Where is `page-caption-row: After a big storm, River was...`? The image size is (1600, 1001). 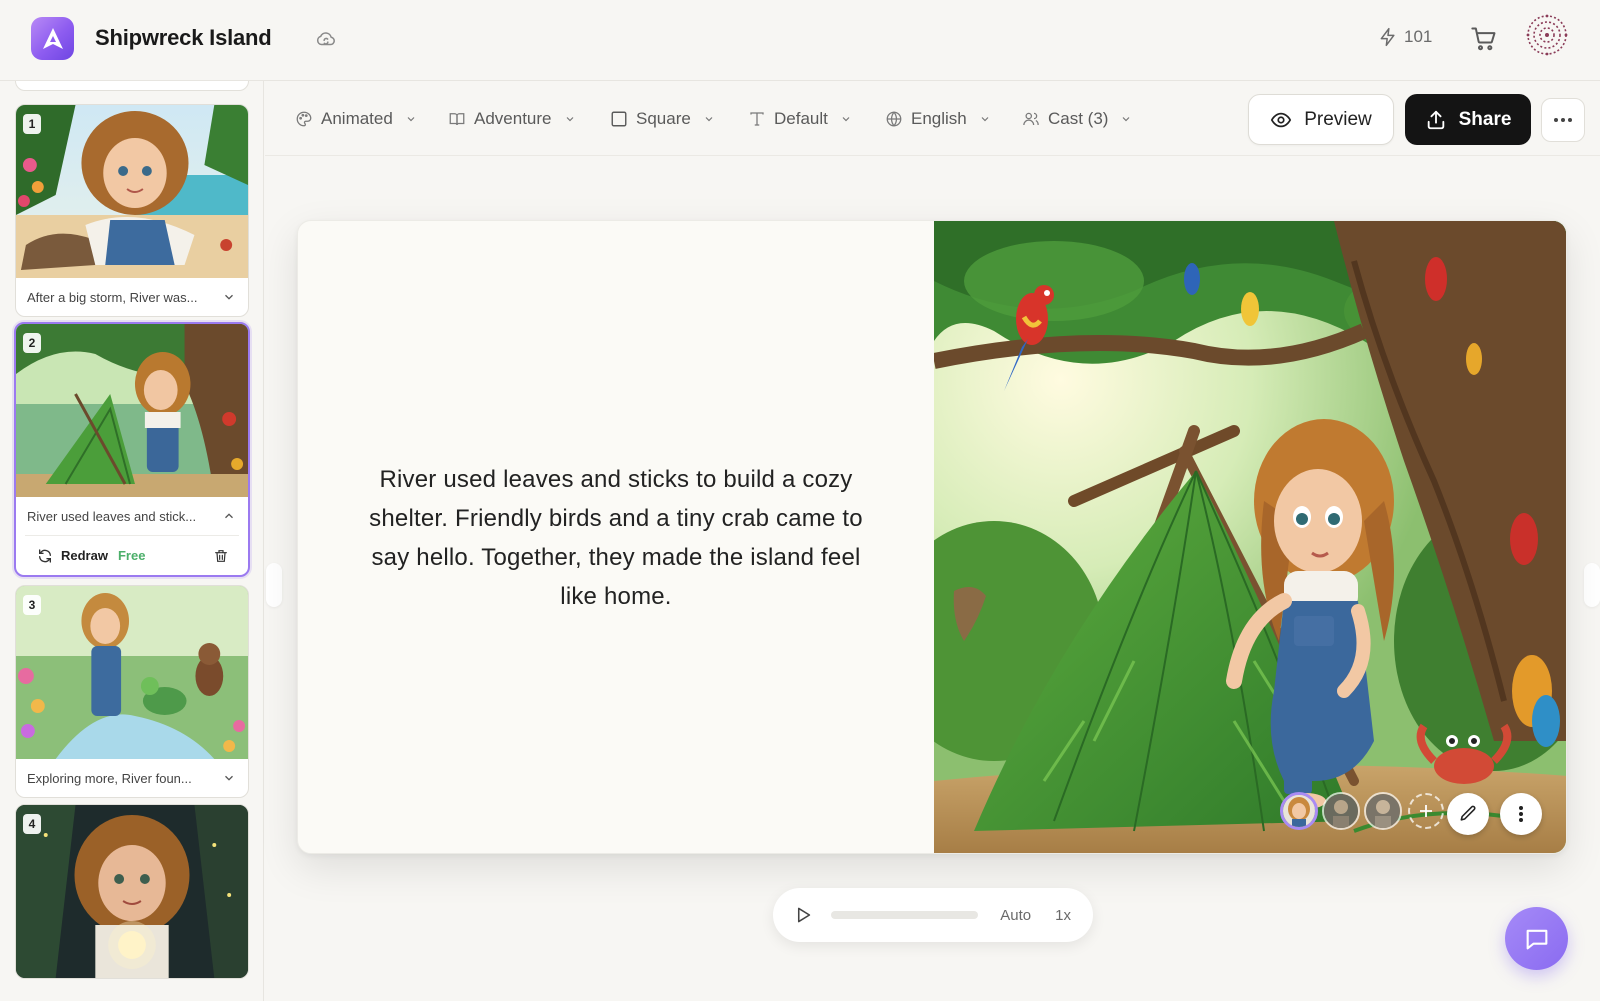 page-caption-row: After a big storm, River was... is located at coordinates (132, 297).